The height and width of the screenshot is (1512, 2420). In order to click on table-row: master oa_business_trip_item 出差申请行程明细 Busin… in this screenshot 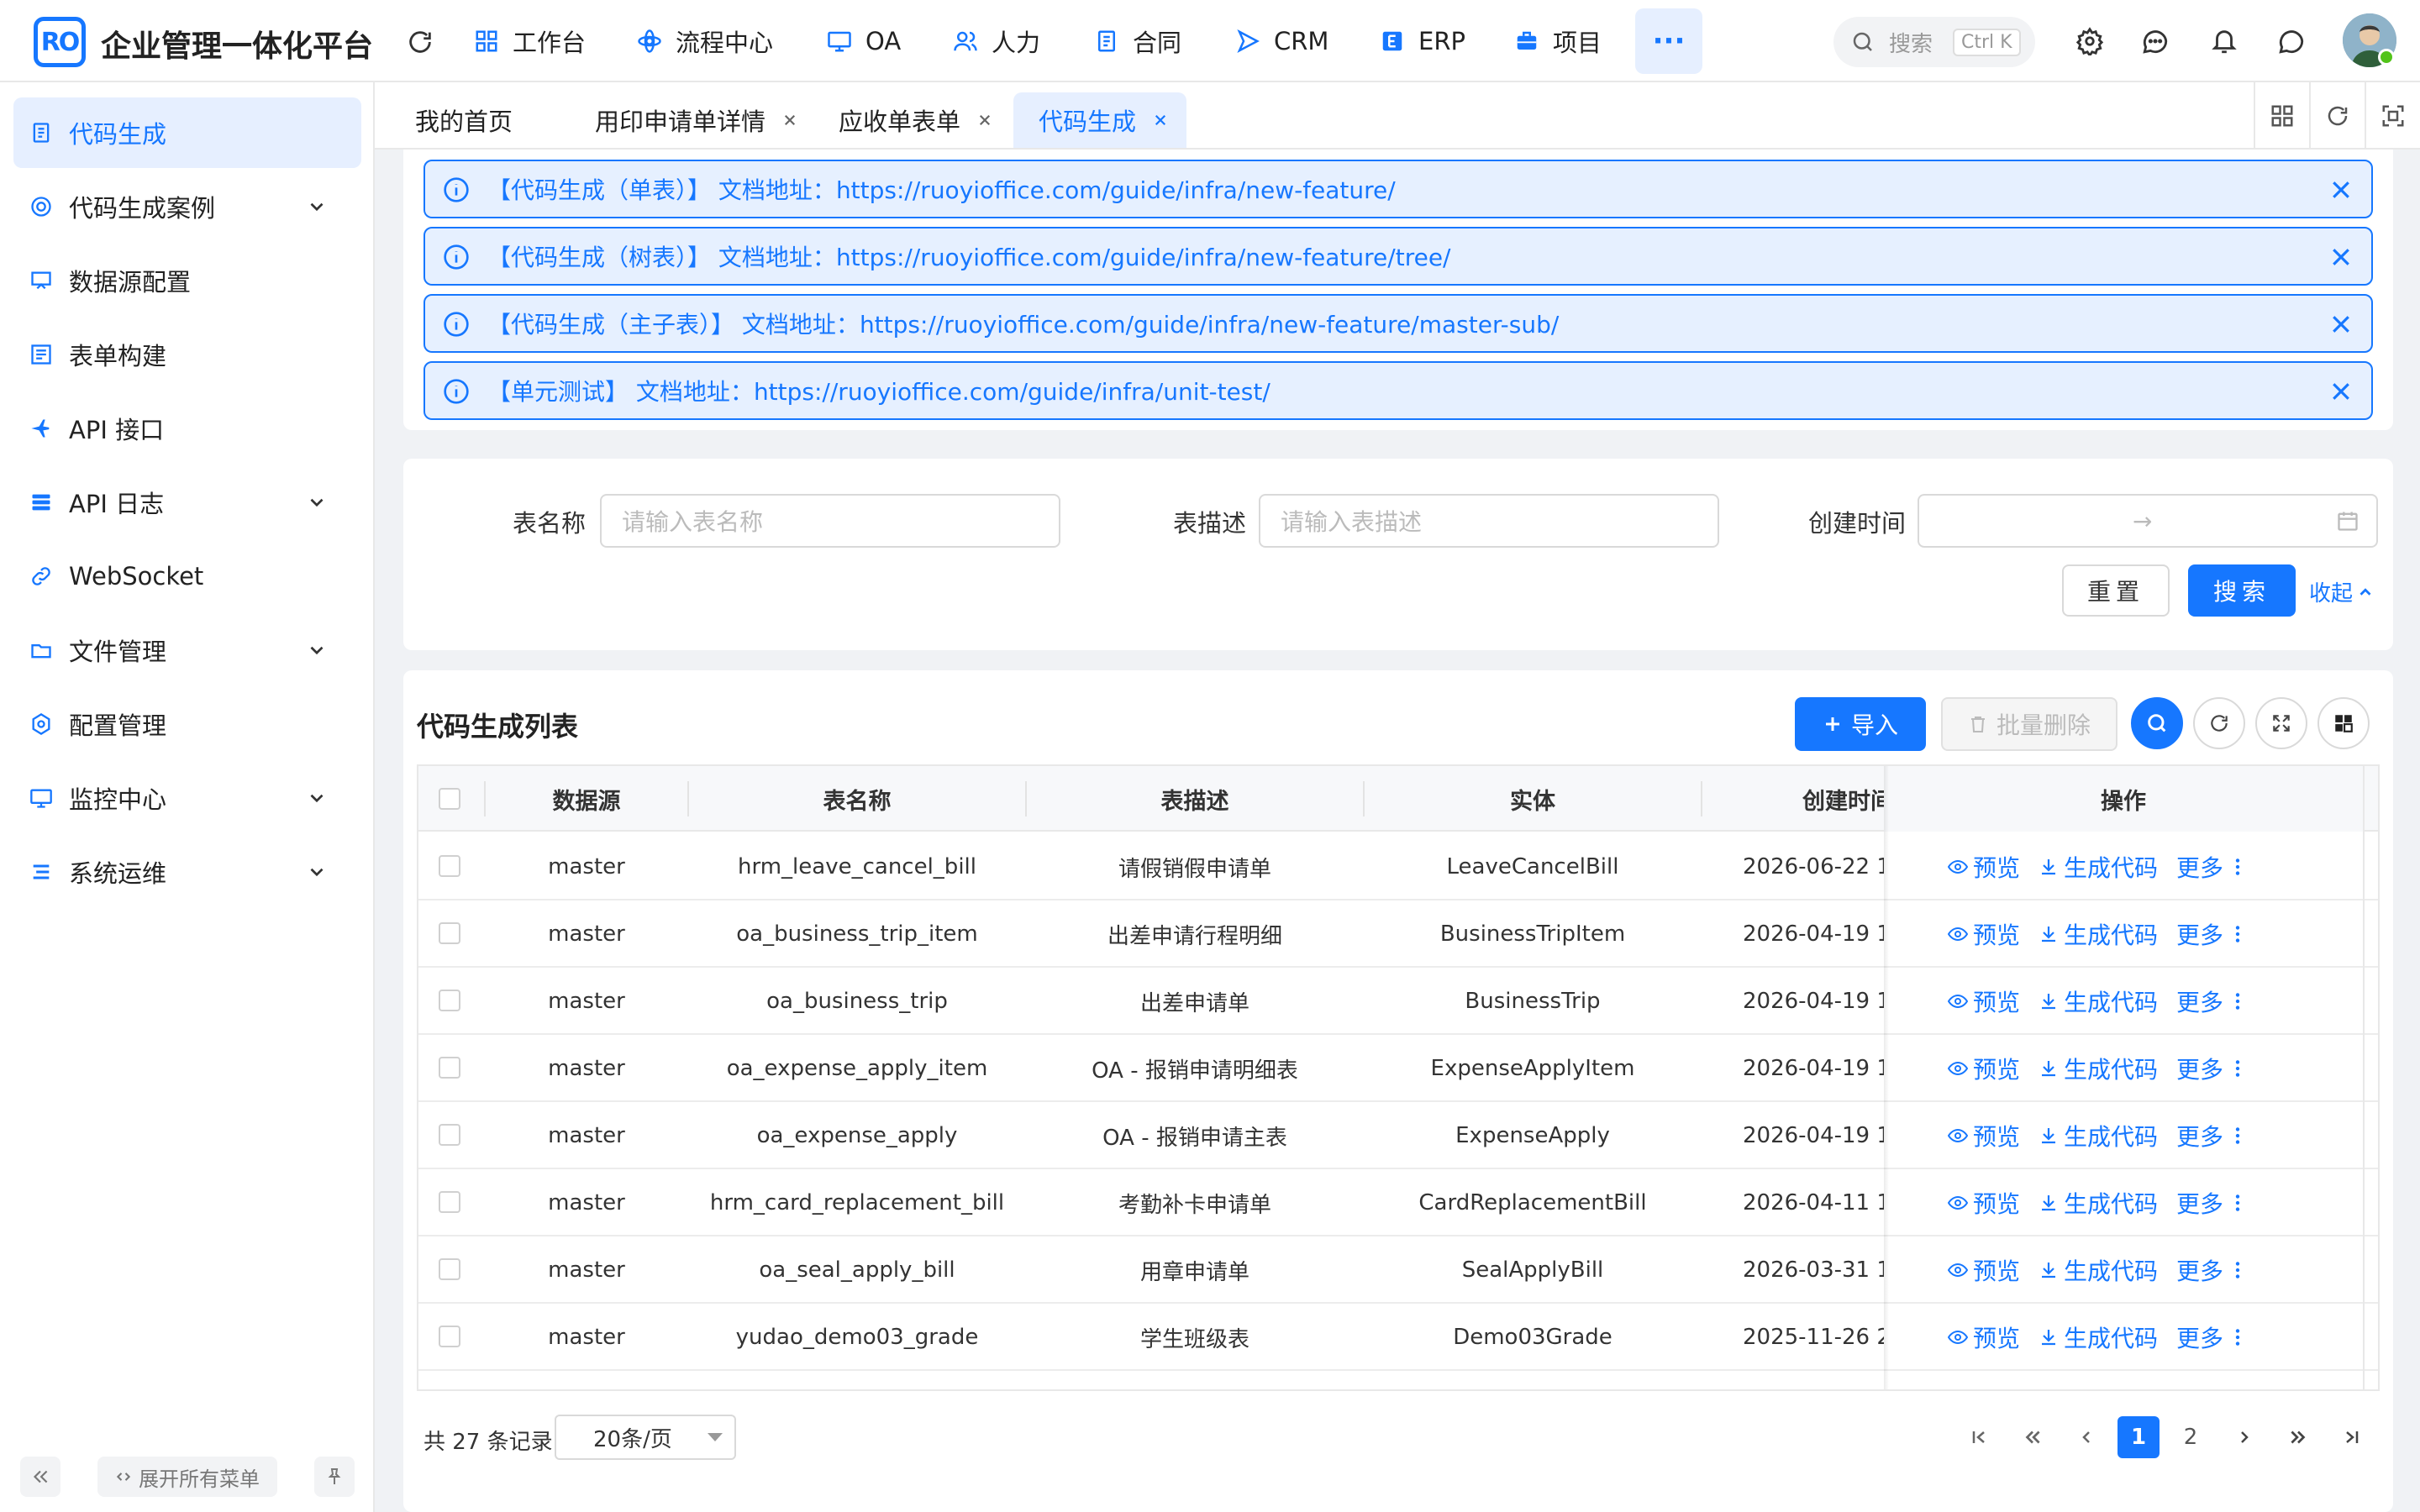, I will do `click(1398, 934)`.